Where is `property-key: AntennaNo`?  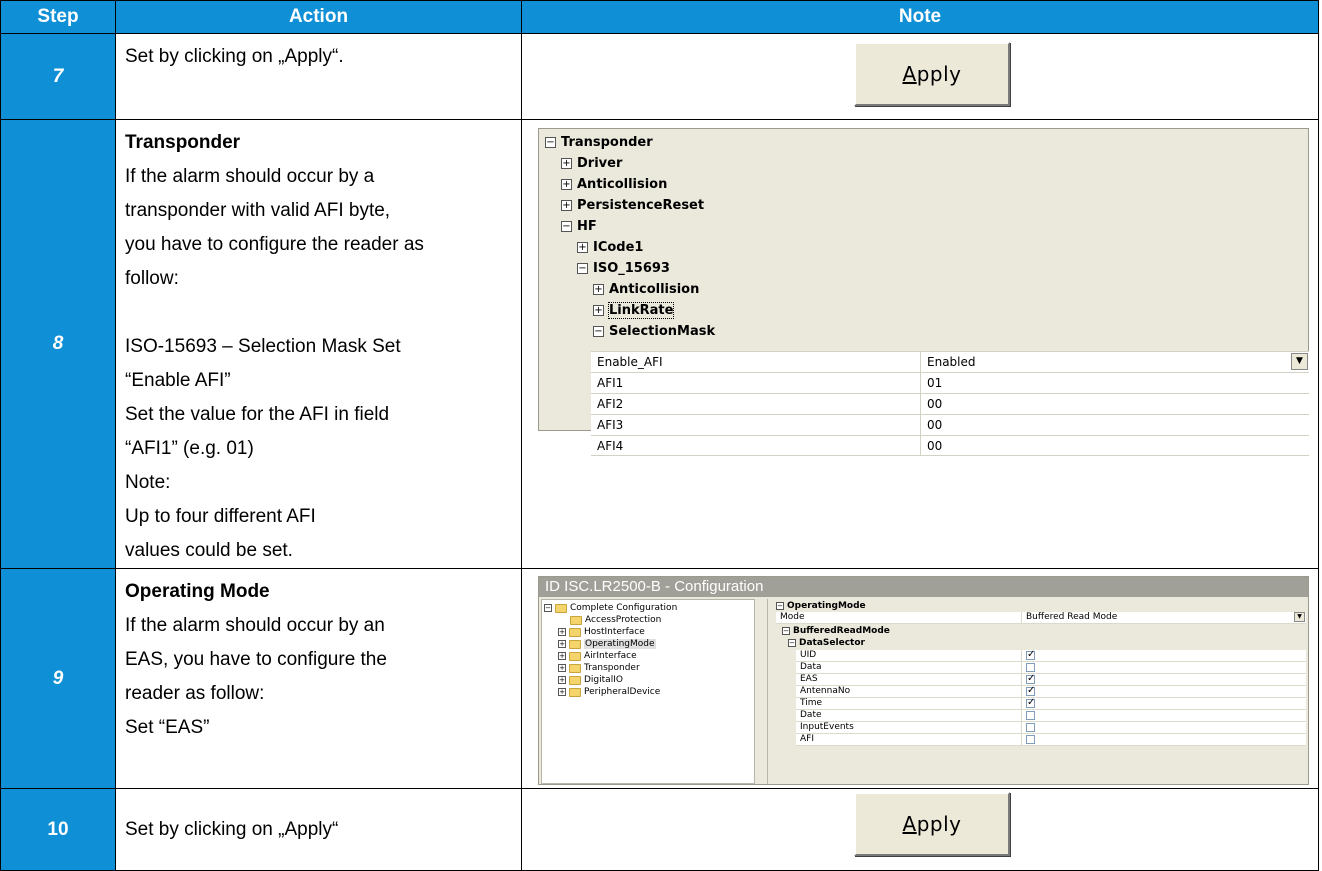 property-key: AntennaNo is located at coordinates (909, 691).